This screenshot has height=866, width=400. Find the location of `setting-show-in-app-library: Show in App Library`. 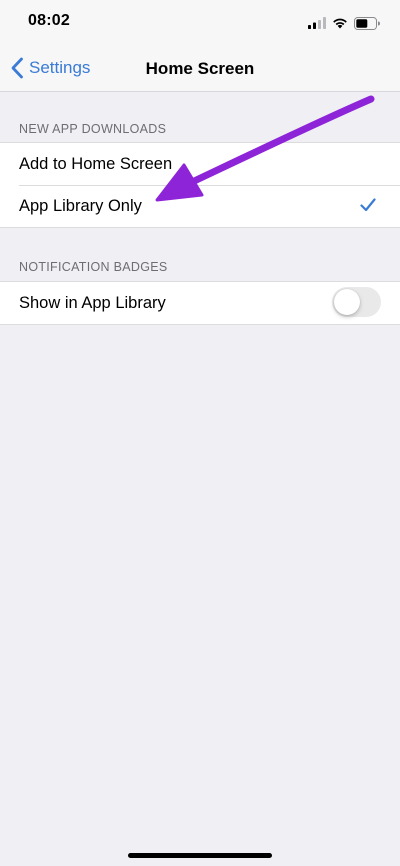

setting-show-in-app-library: Show in App Library is located at coordinates (200, 303).